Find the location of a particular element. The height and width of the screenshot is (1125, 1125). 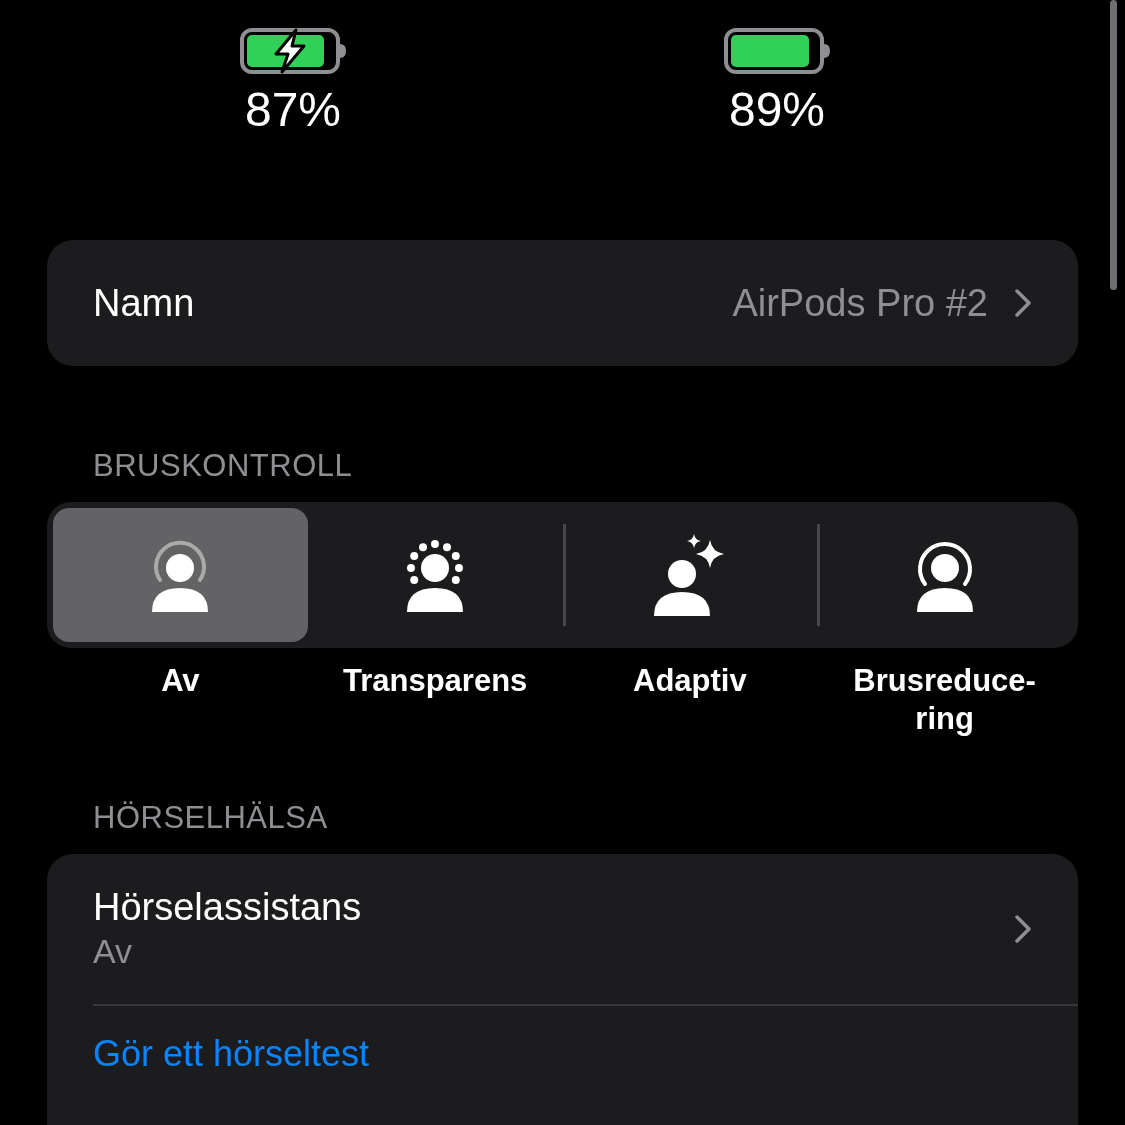

noise-mode-label: Transparens is located at coordinates (435, 681).